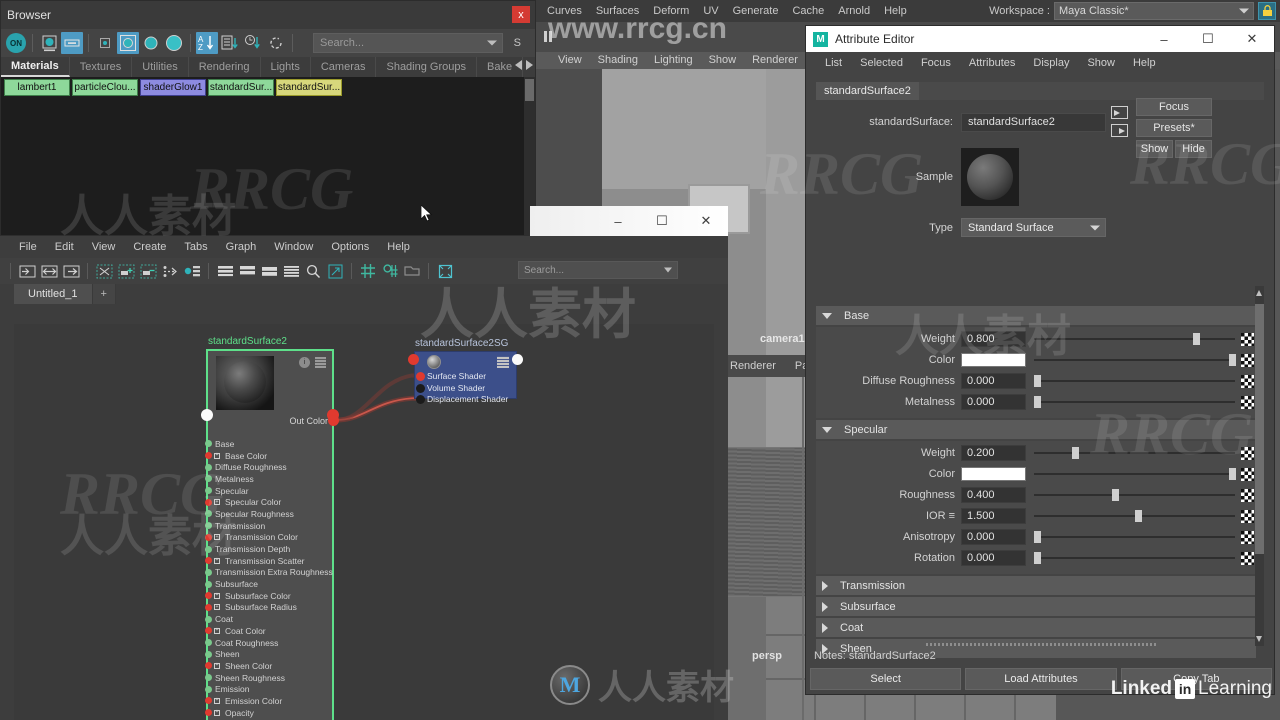 This screenshot has width=1280, height=720. What do you see at coordinates (1036, 627) in the screenshot?
I see `ae-section-header-coat: Coat` at bounding box center [1036, 627].